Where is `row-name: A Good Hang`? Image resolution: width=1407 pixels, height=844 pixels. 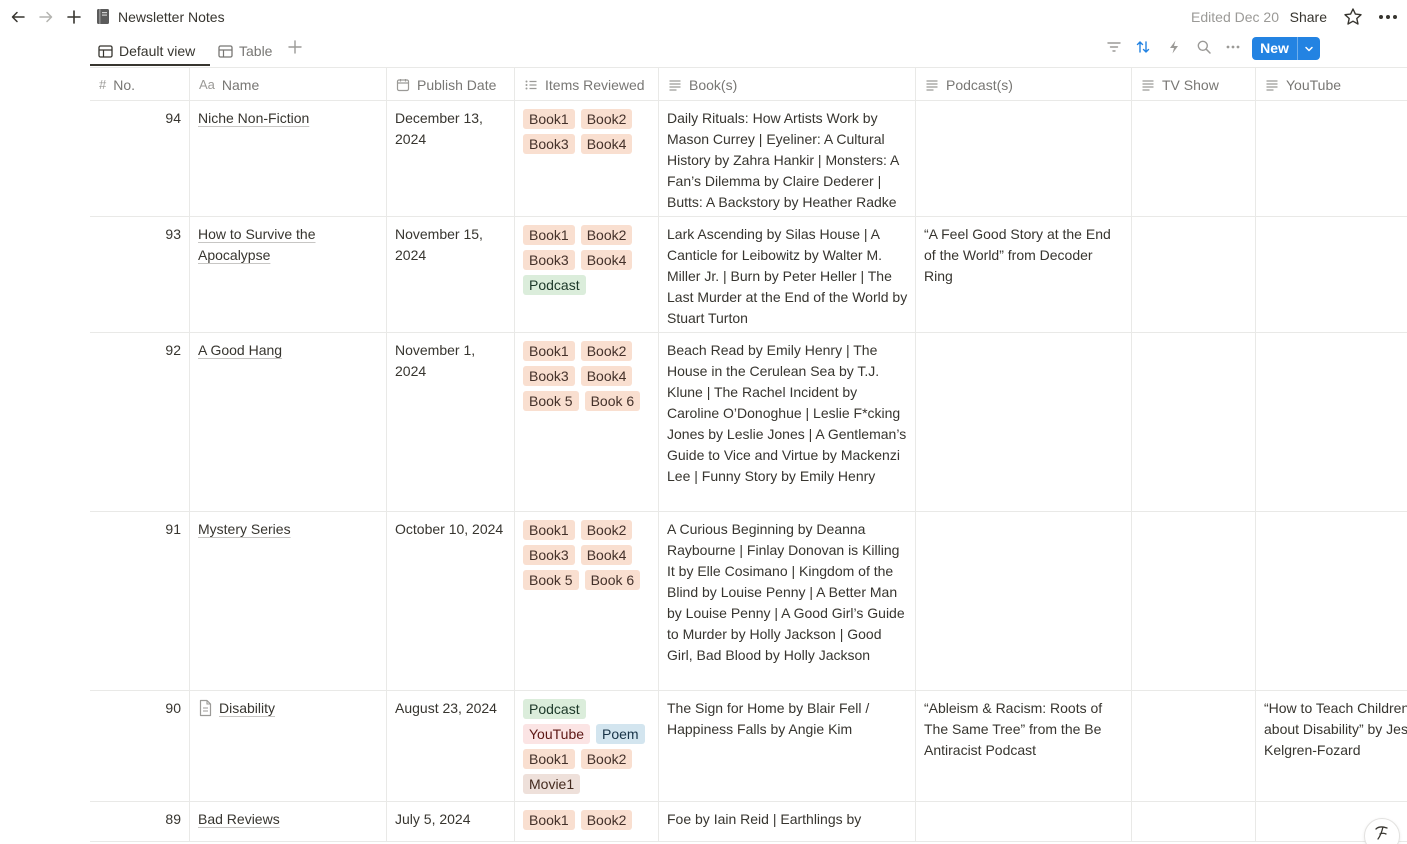 row-name: A Good Hang is located at coordinates (288, 350).